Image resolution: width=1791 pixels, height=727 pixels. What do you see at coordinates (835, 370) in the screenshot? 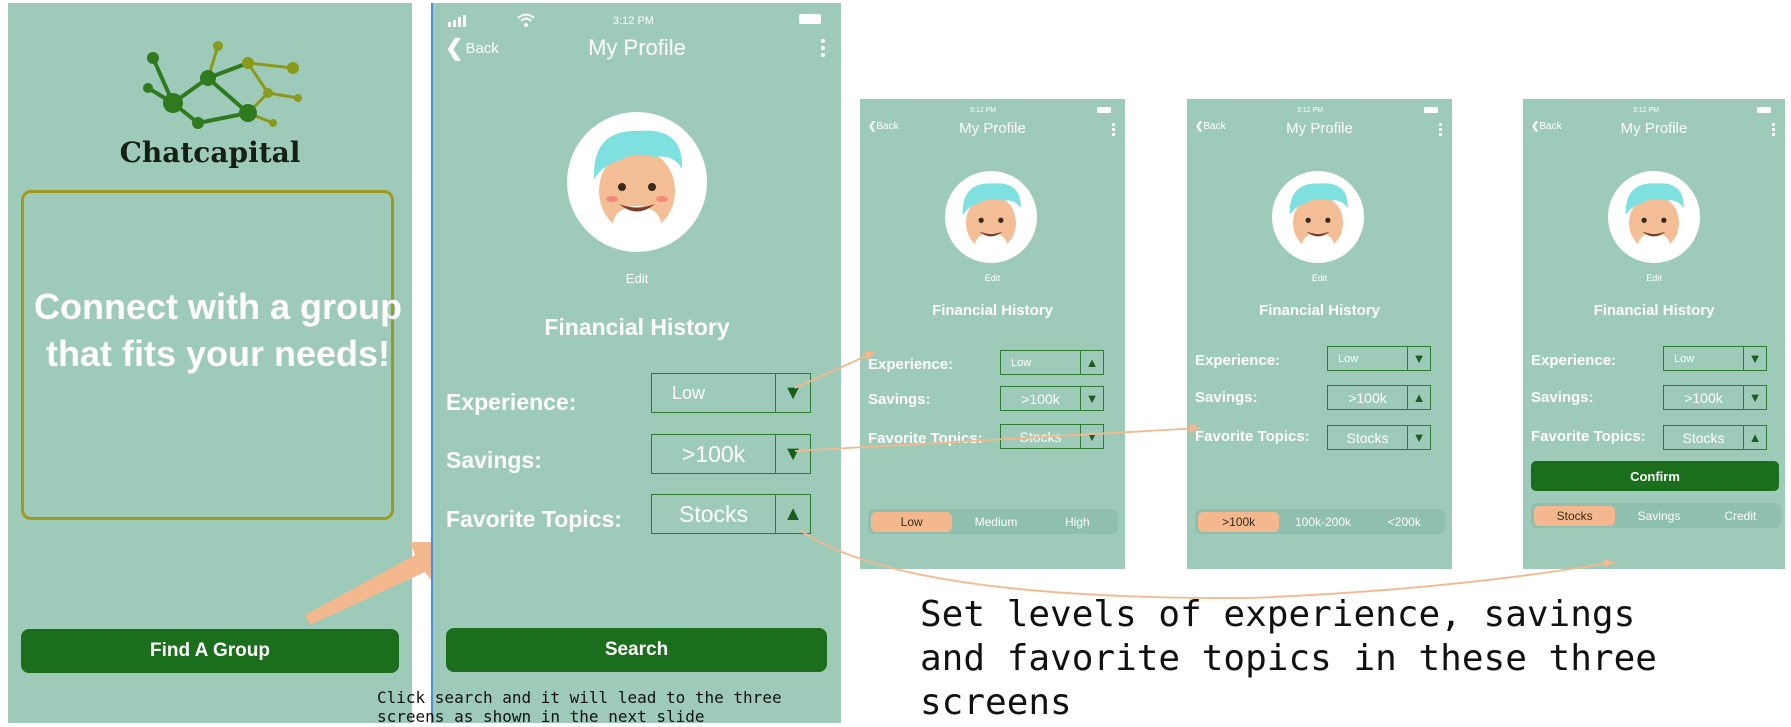
I see `connector-line-experience` at bounding box center [835, 370].